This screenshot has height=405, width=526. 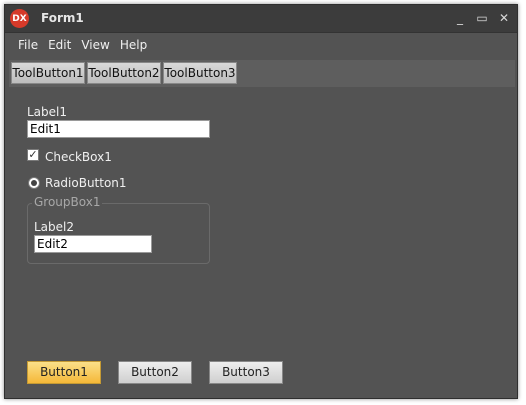 What do you see at coordinates (64, 372) in the screenshot?
I see `button1: Button1` at bounding box center [64, 372].